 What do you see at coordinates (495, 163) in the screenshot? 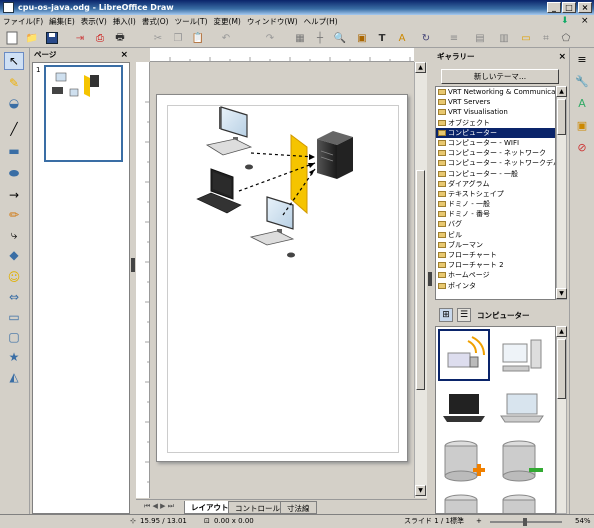
I see `theme-item: コンピューター - ネットワークデバイス` at bounding box center [495, 163].